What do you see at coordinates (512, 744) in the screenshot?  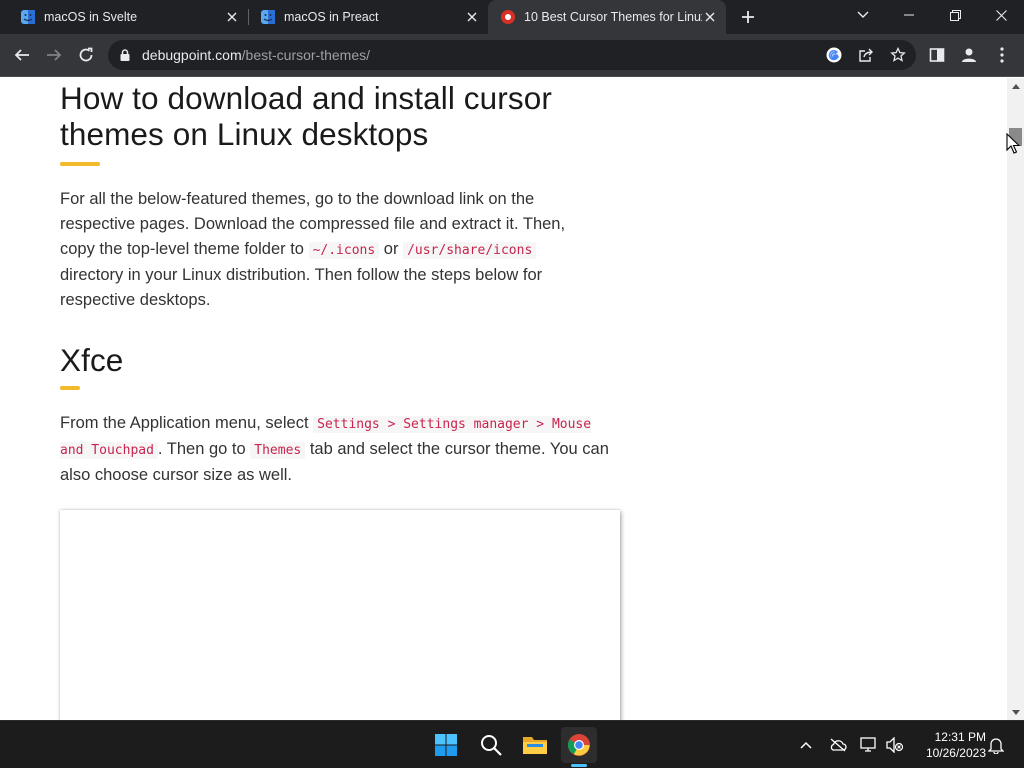 I see `taskbar: 12:31 PM 10/26/2023` at bounding box center [512, 744].